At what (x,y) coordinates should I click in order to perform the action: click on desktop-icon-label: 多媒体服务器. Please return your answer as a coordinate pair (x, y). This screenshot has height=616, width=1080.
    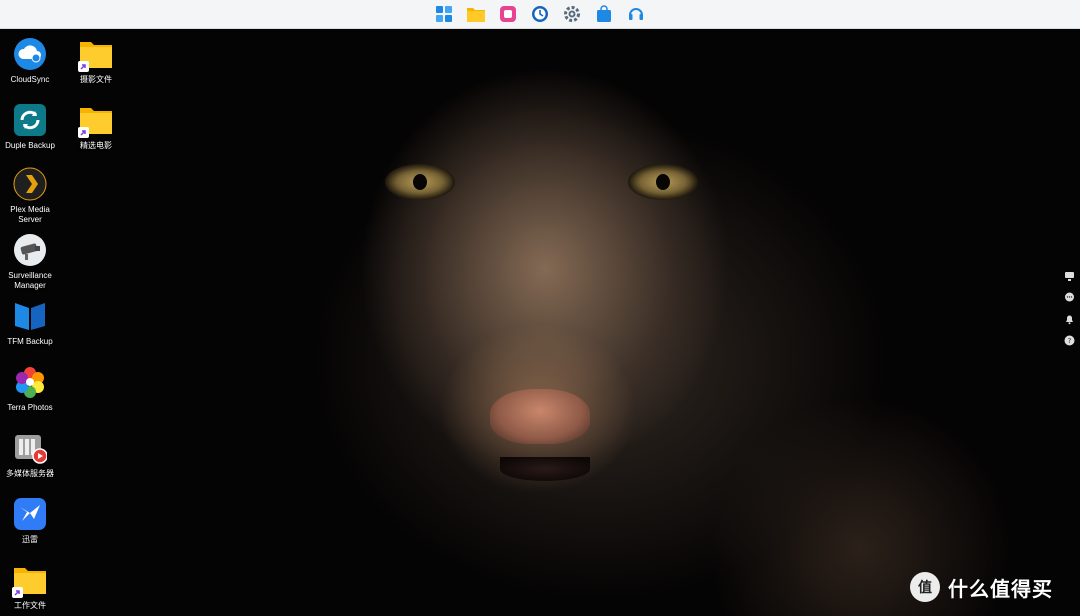
    Looking at the image, I should click on (30, 473).